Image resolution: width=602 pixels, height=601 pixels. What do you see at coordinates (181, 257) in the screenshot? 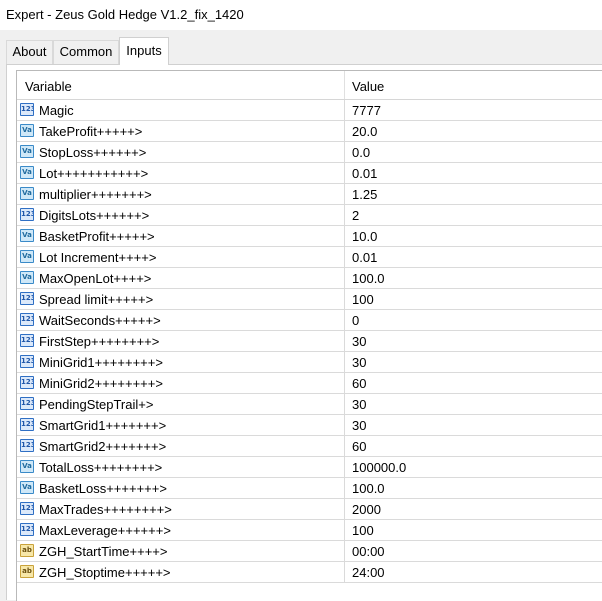
I see `variable-cell: Va Lot Increment++++>` at bounding box center [181, 257].